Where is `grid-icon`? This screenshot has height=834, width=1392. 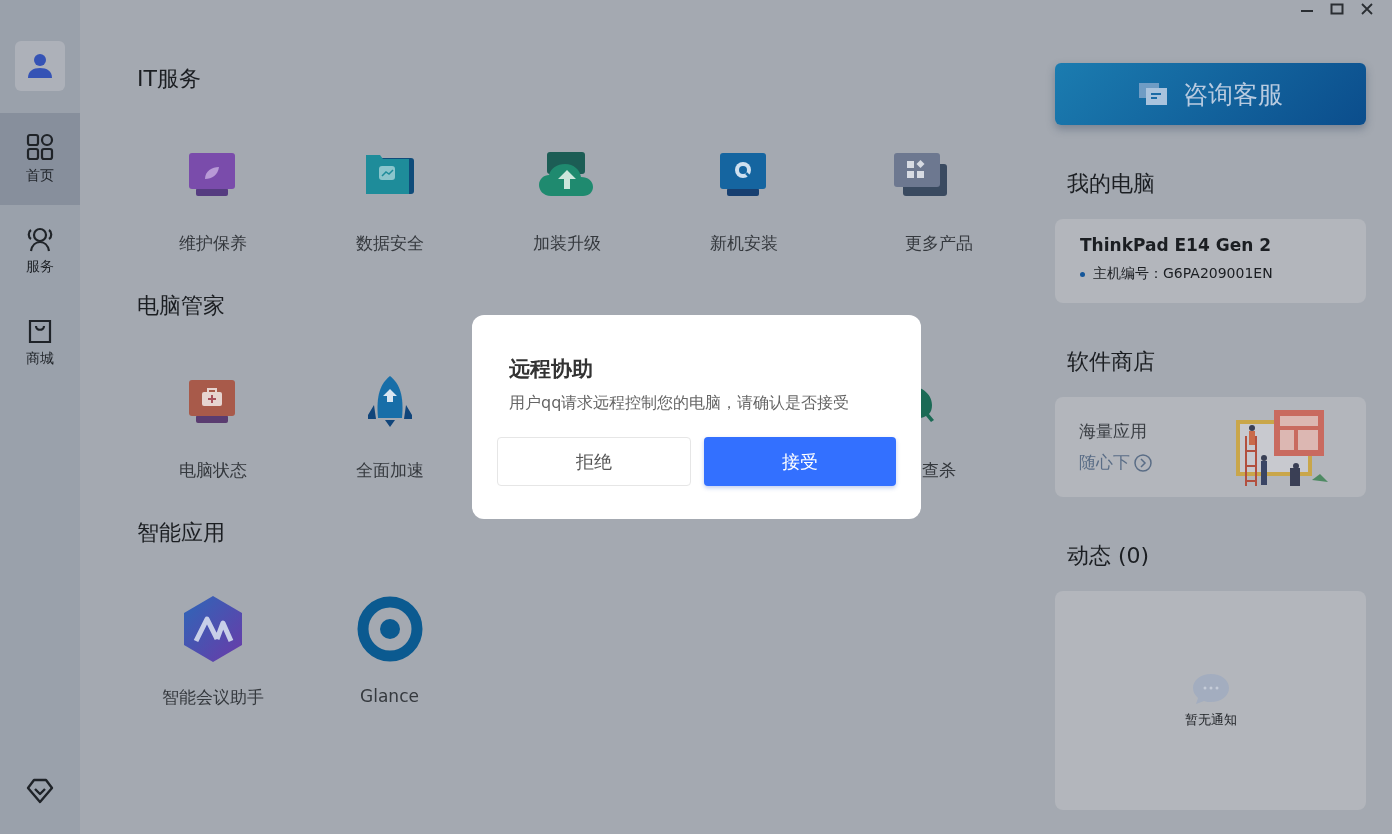 grid-icon is located at coordinates (40, 147).